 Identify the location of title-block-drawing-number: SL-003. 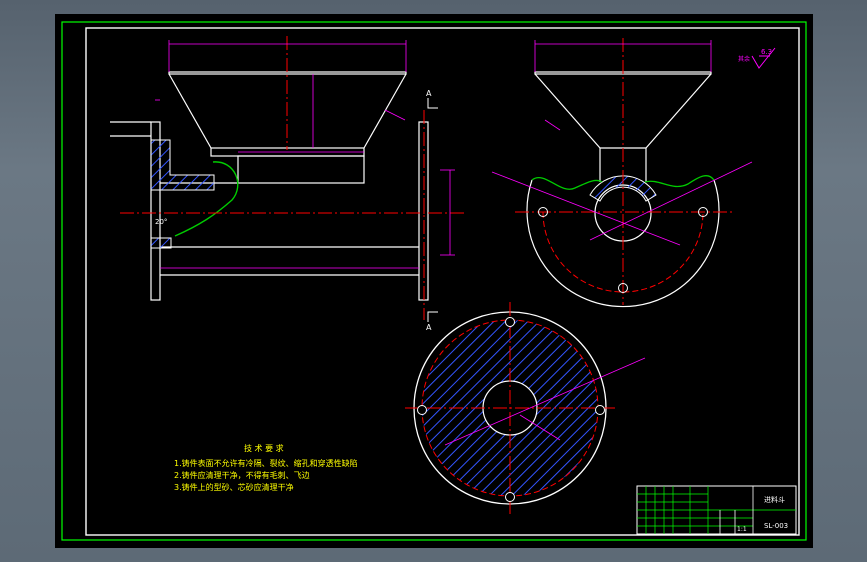
(776, 526).